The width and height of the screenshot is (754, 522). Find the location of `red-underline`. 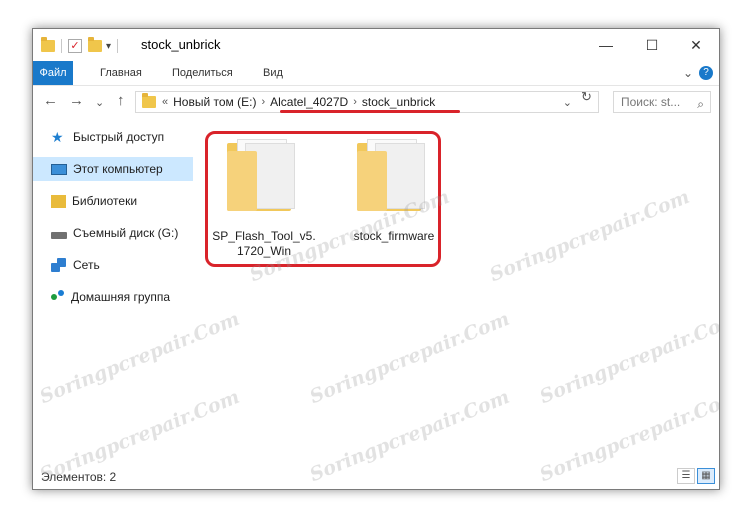

red-underline is located at coordinates (370, 111).